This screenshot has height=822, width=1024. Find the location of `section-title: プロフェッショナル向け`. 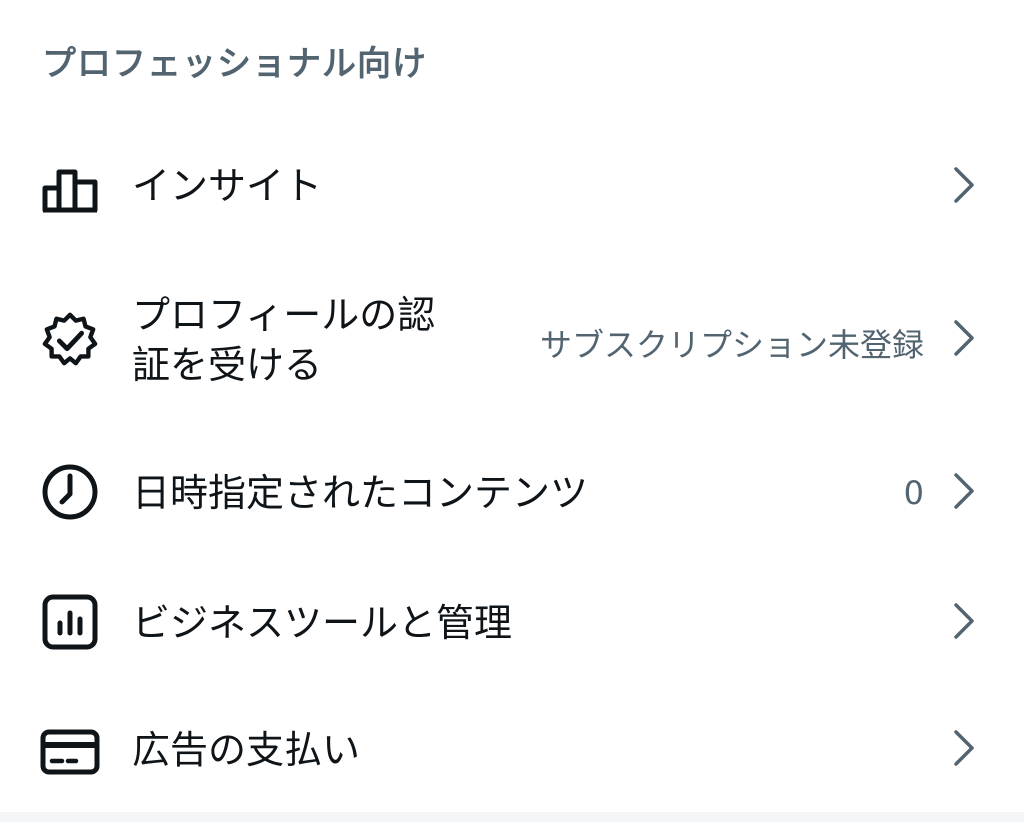

section-title: プロフェッショナル向け is located at coordinates (234, 64).